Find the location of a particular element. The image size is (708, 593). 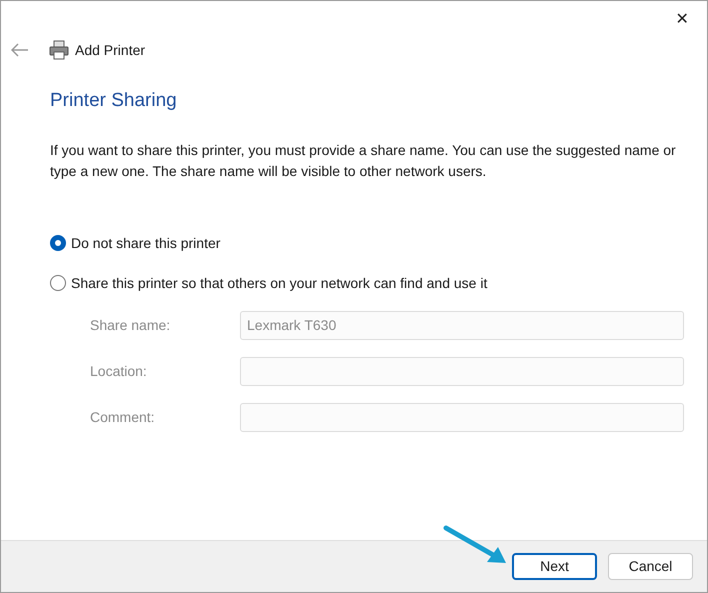

radio-label: Share this printer so that others on your network can find and use it is located at coordinates (279, 283).